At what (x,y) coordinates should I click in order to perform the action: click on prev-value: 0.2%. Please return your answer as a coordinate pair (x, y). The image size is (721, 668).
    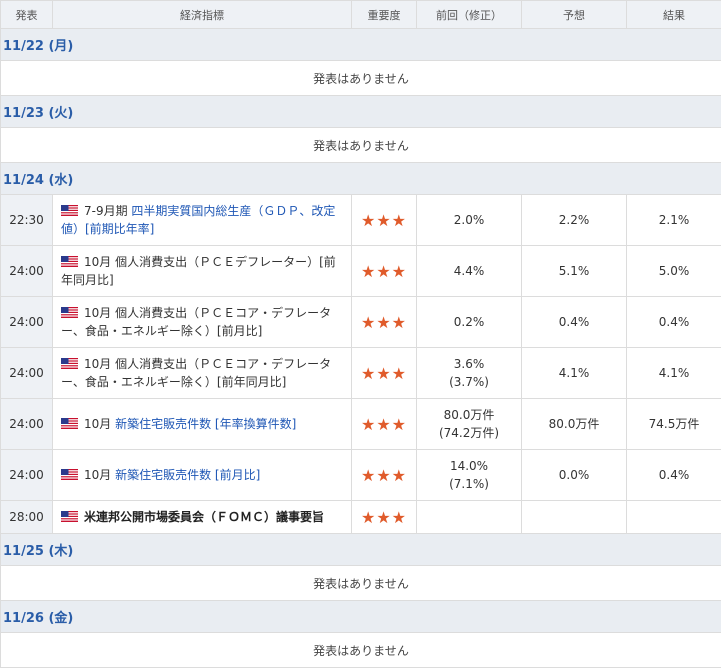
    Looking at the image, I should click on (469, 322).